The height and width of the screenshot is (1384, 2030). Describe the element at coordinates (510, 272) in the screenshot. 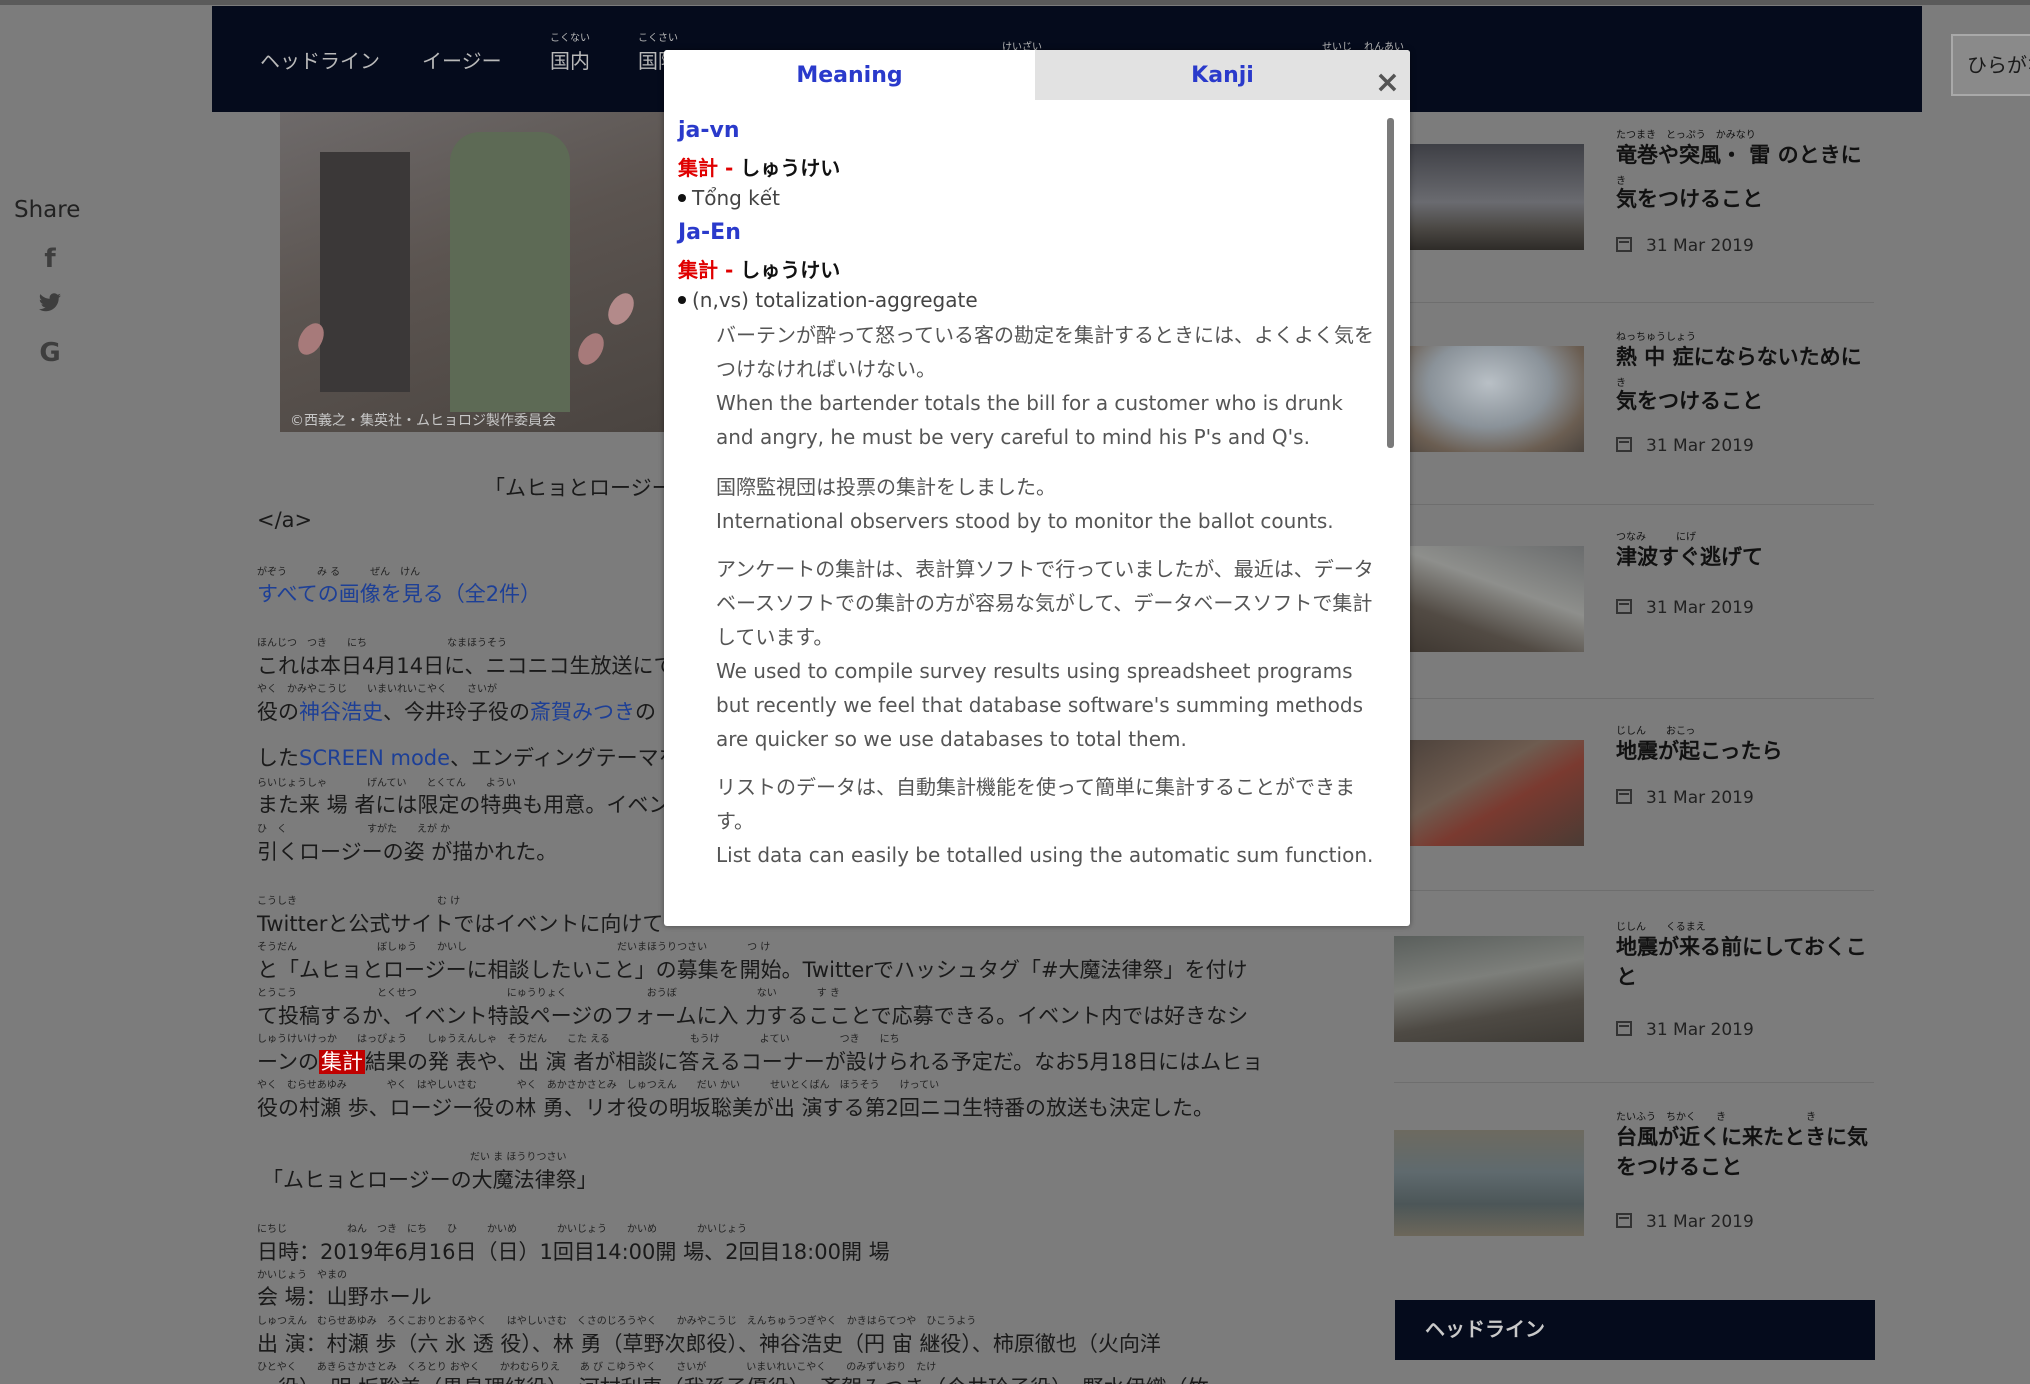

I see `hero-figure-right` at that location.